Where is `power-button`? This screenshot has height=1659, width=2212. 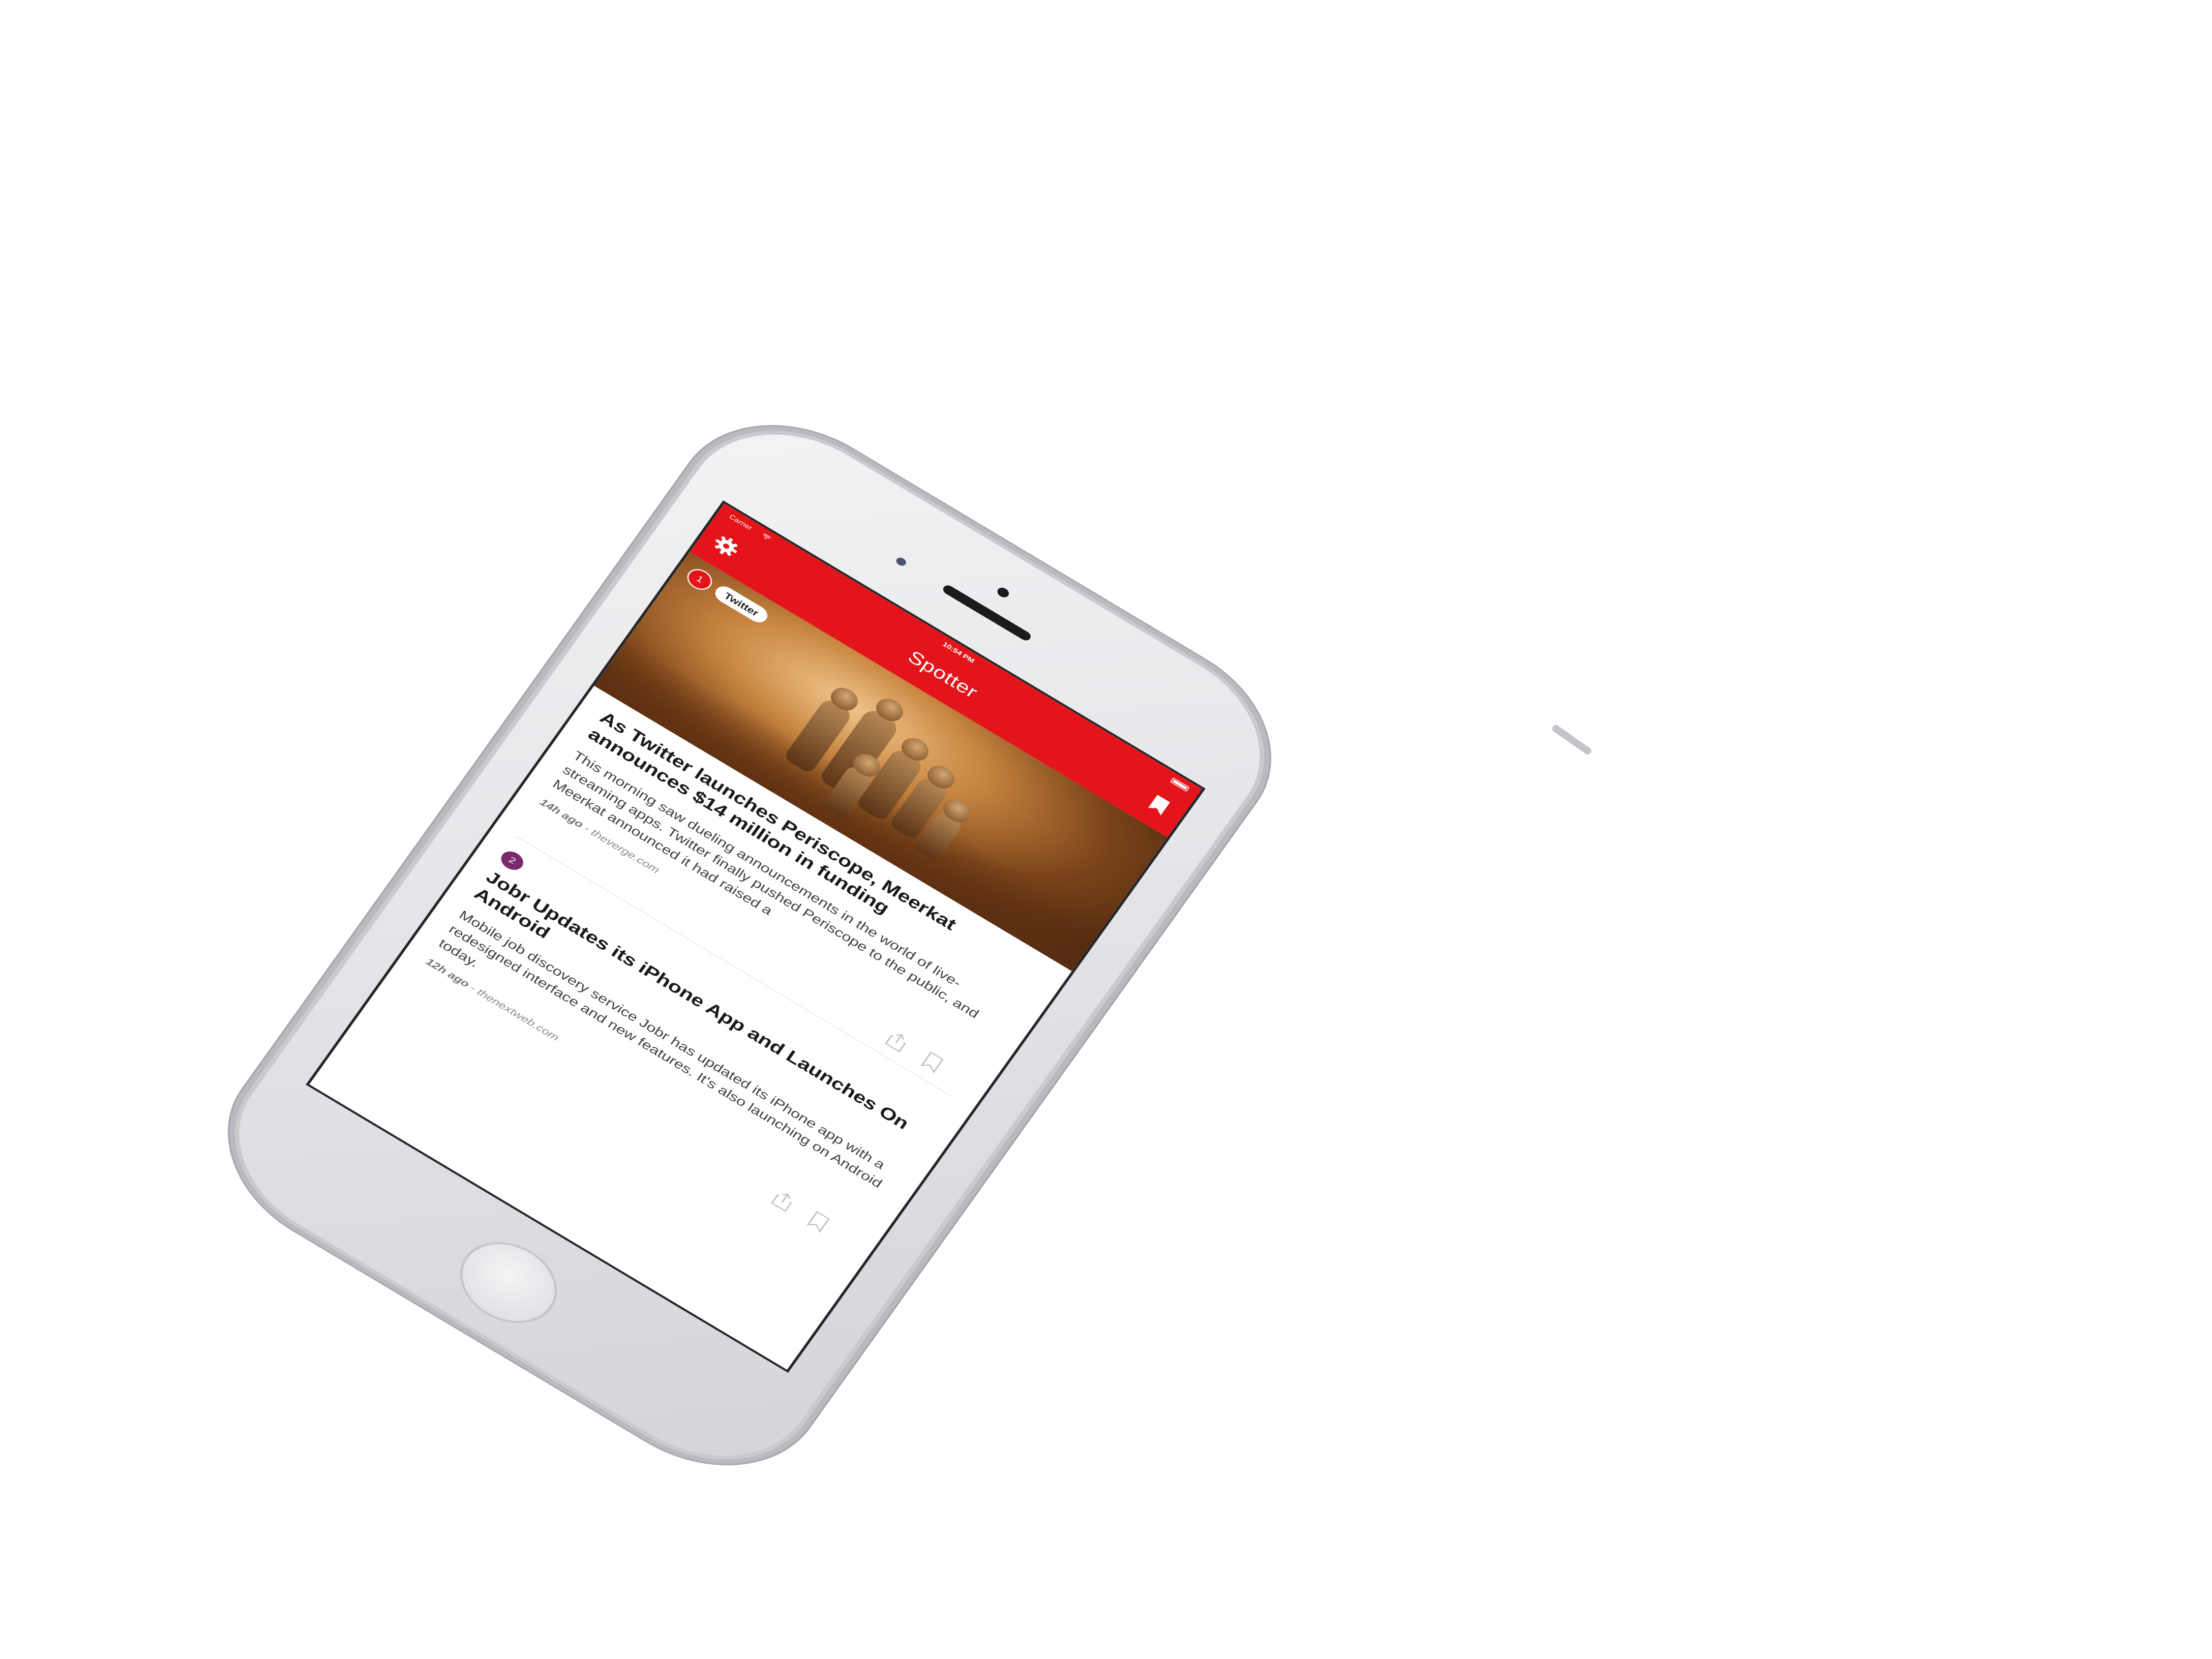 power-button is located at coordinates (1572, 739).